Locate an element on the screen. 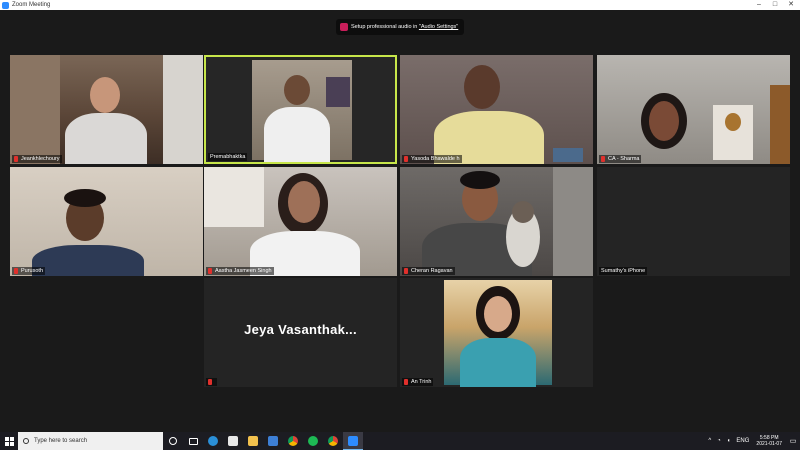 Image resolution: width=800 pixels, height=450 pixels. video-tile: Cheran Ragavan is located at coordinates (496, 221).